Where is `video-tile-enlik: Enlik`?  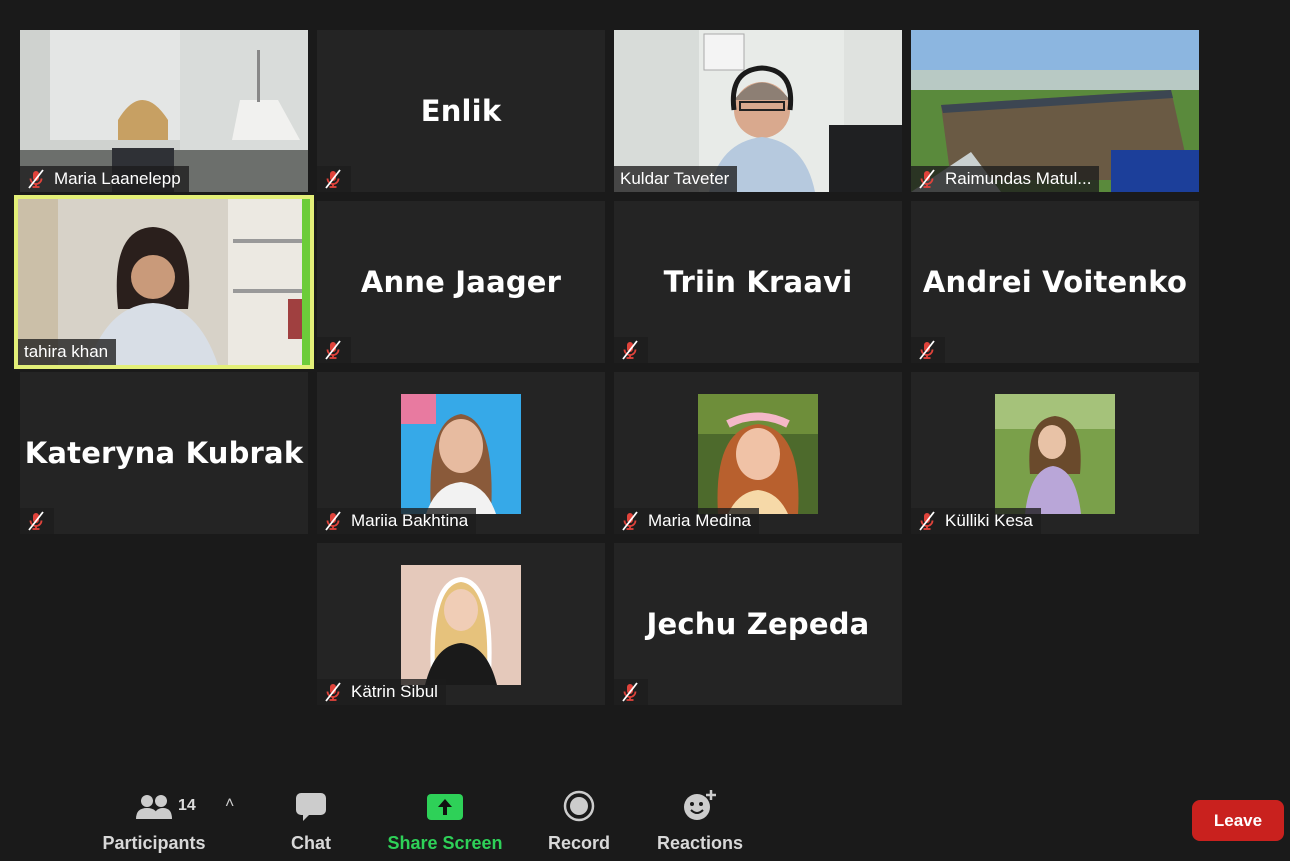
video-tile-enlik: Enlik is located at coordinates (461, 111).